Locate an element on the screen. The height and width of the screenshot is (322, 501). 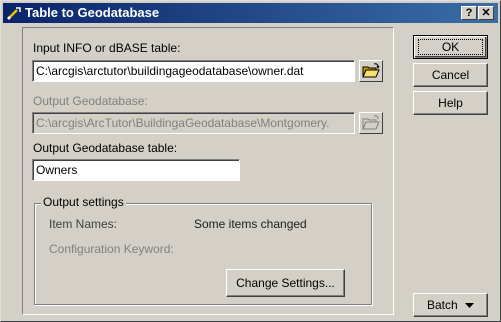
output-geodatabase-label: Output Geodatabase: is located at coordinates (90, 101).